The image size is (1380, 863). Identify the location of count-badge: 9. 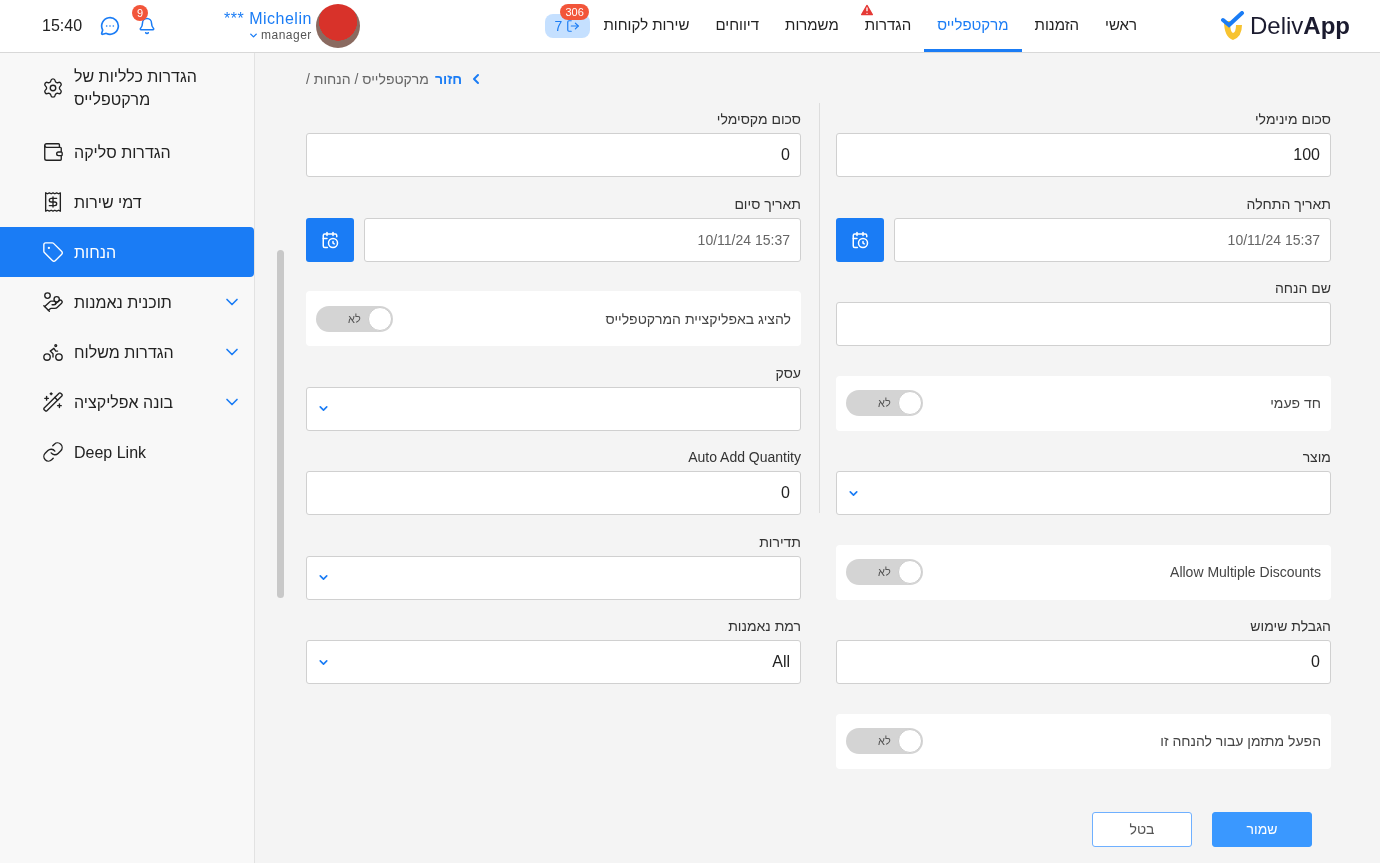
(140, 13).